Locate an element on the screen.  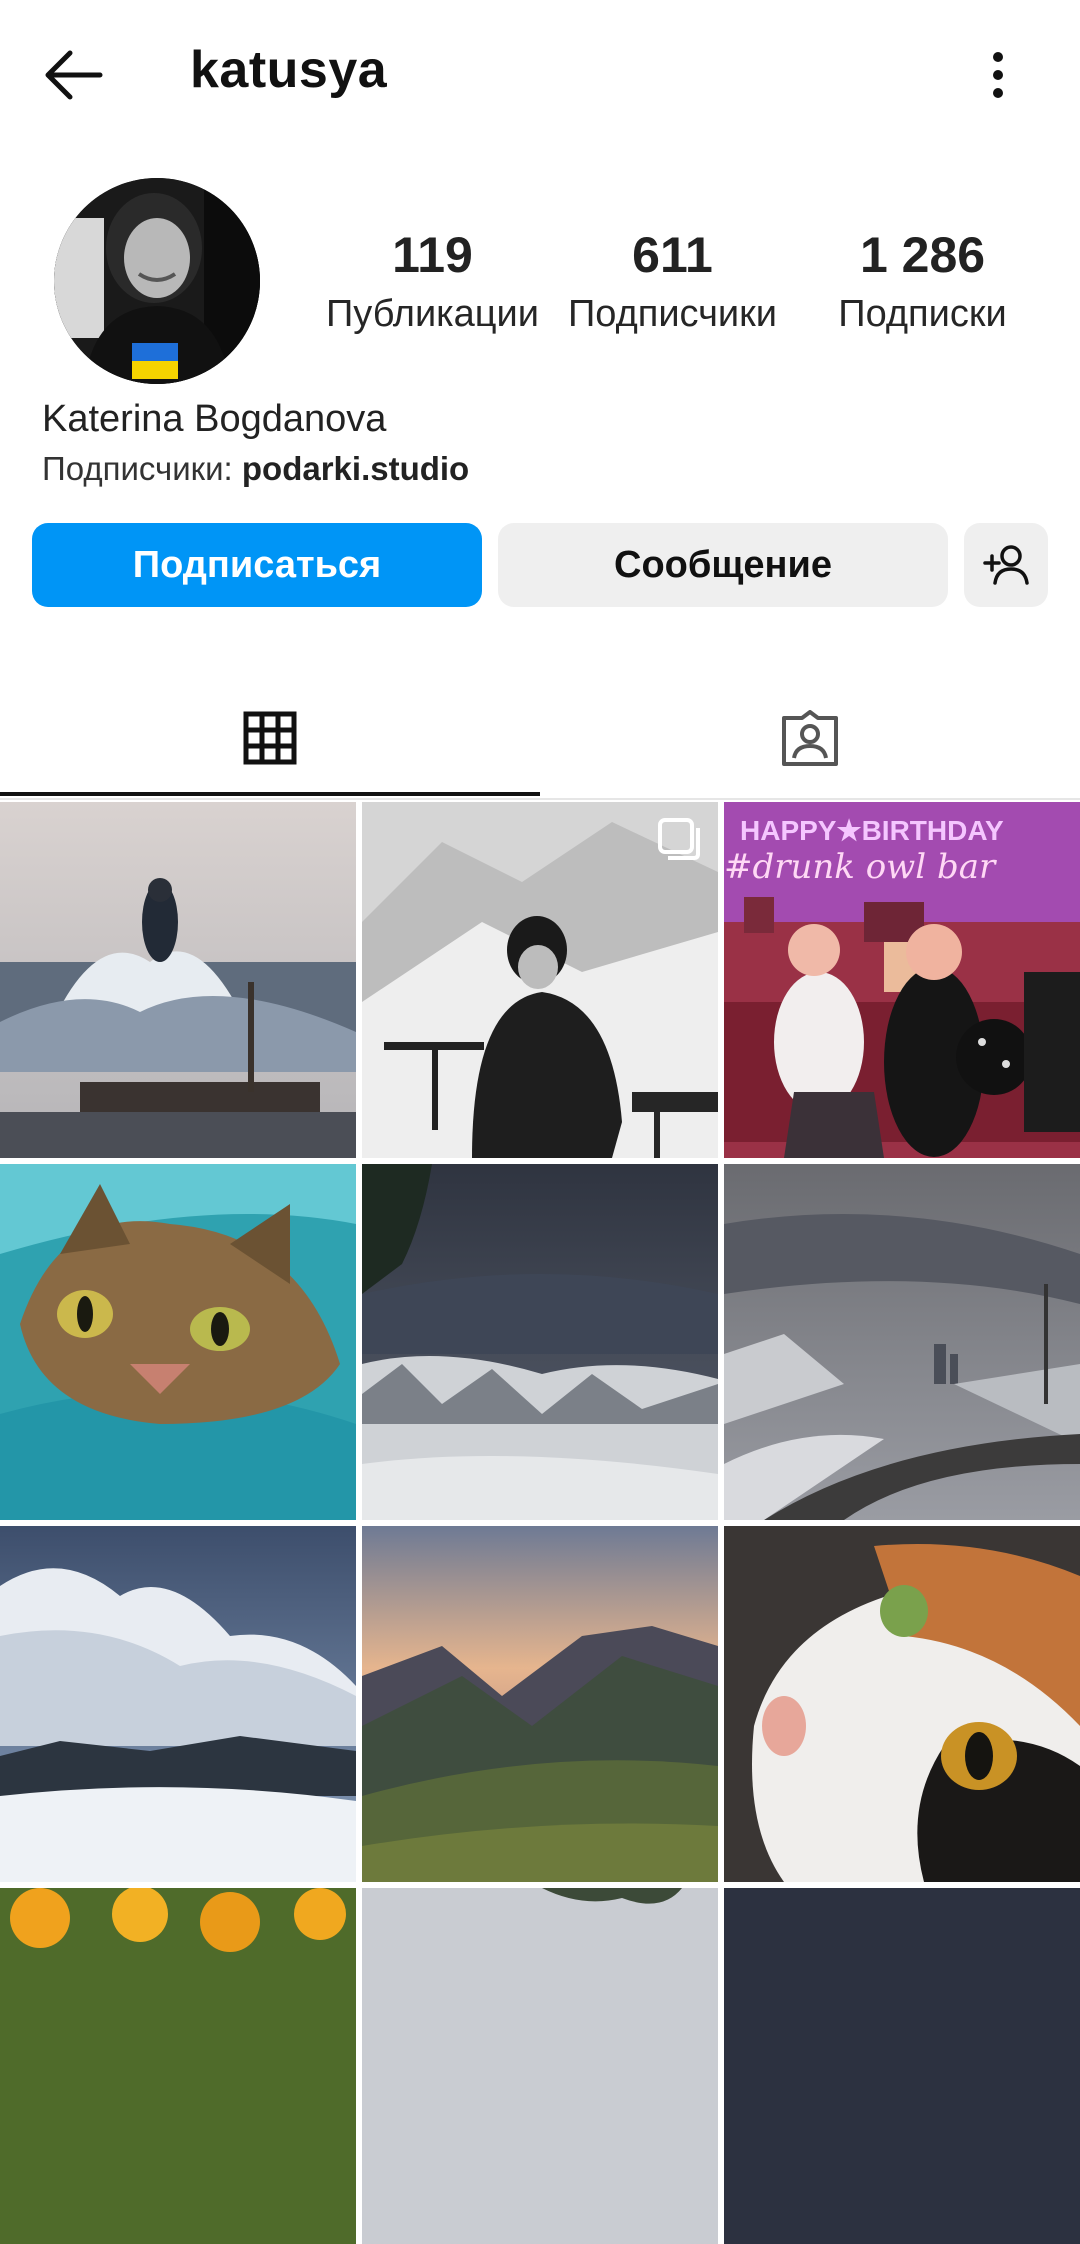
active-tab-indicator is located at coordinates (270, 794).